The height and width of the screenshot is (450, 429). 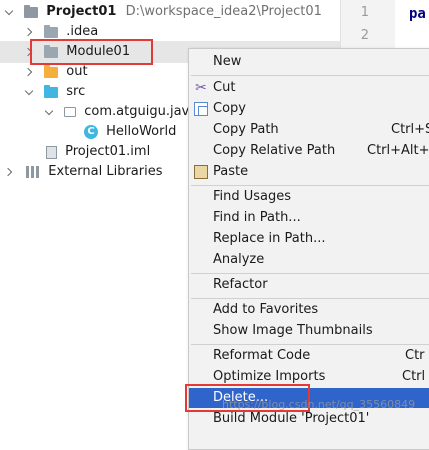 I want to click on menu-item-shortcut: Ctr, so click(x=415, y=355).